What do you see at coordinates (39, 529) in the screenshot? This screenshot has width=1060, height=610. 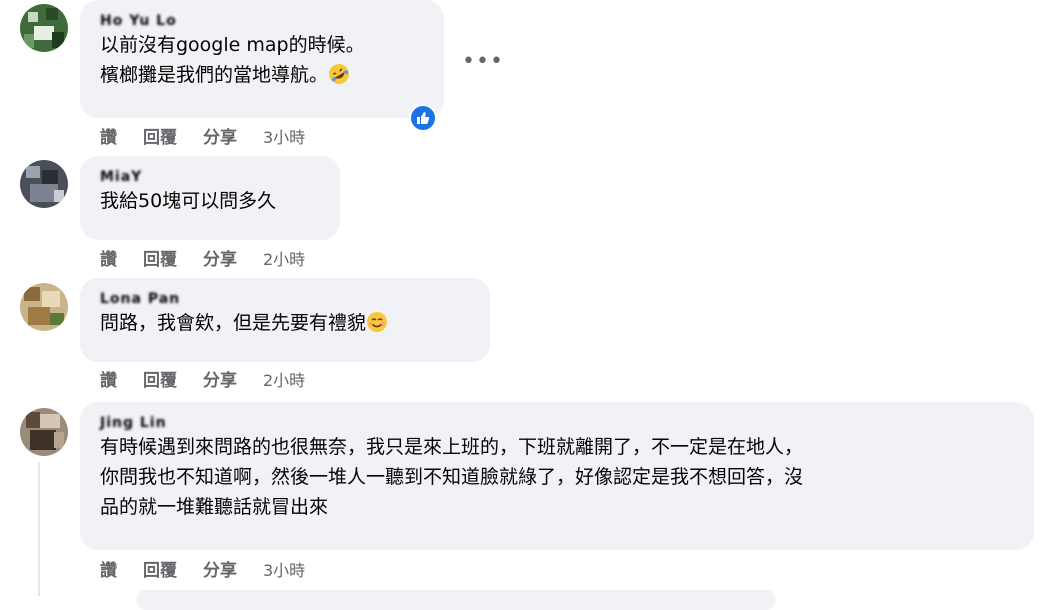 I see `thread-line` at bounding box center [39, 529].